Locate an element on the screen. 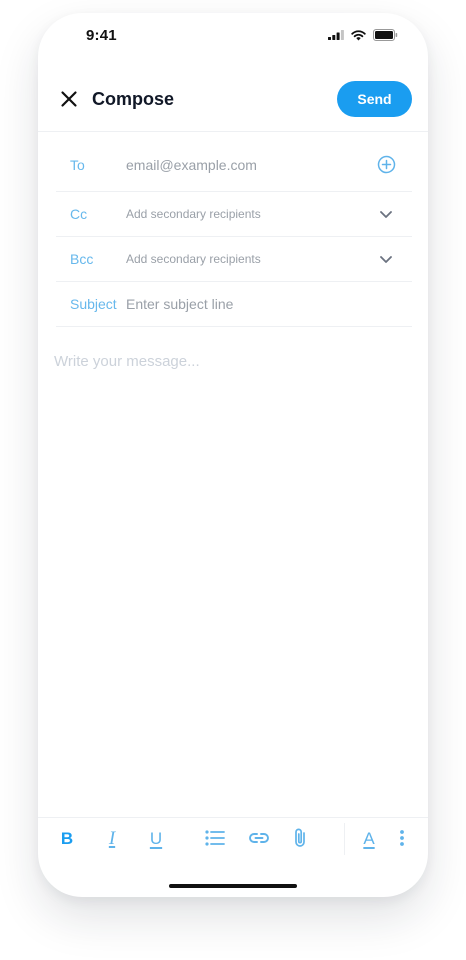 The width and height of the screenshot is (466, 960). battery-icon is located at coordinates (385, 35).